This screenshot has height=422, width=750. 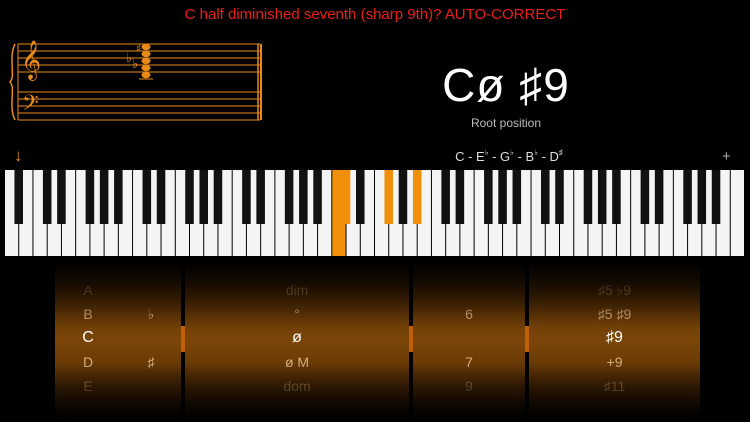 I want to click on picker-column-quality: dim ° ø ø Mdom, so click(x=297, y=340).